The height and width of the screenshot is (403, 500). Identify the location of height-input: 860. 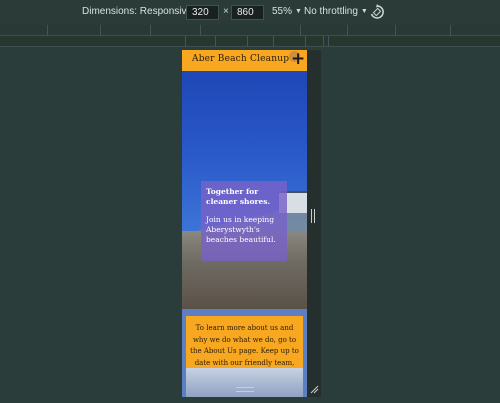
(247, 12).